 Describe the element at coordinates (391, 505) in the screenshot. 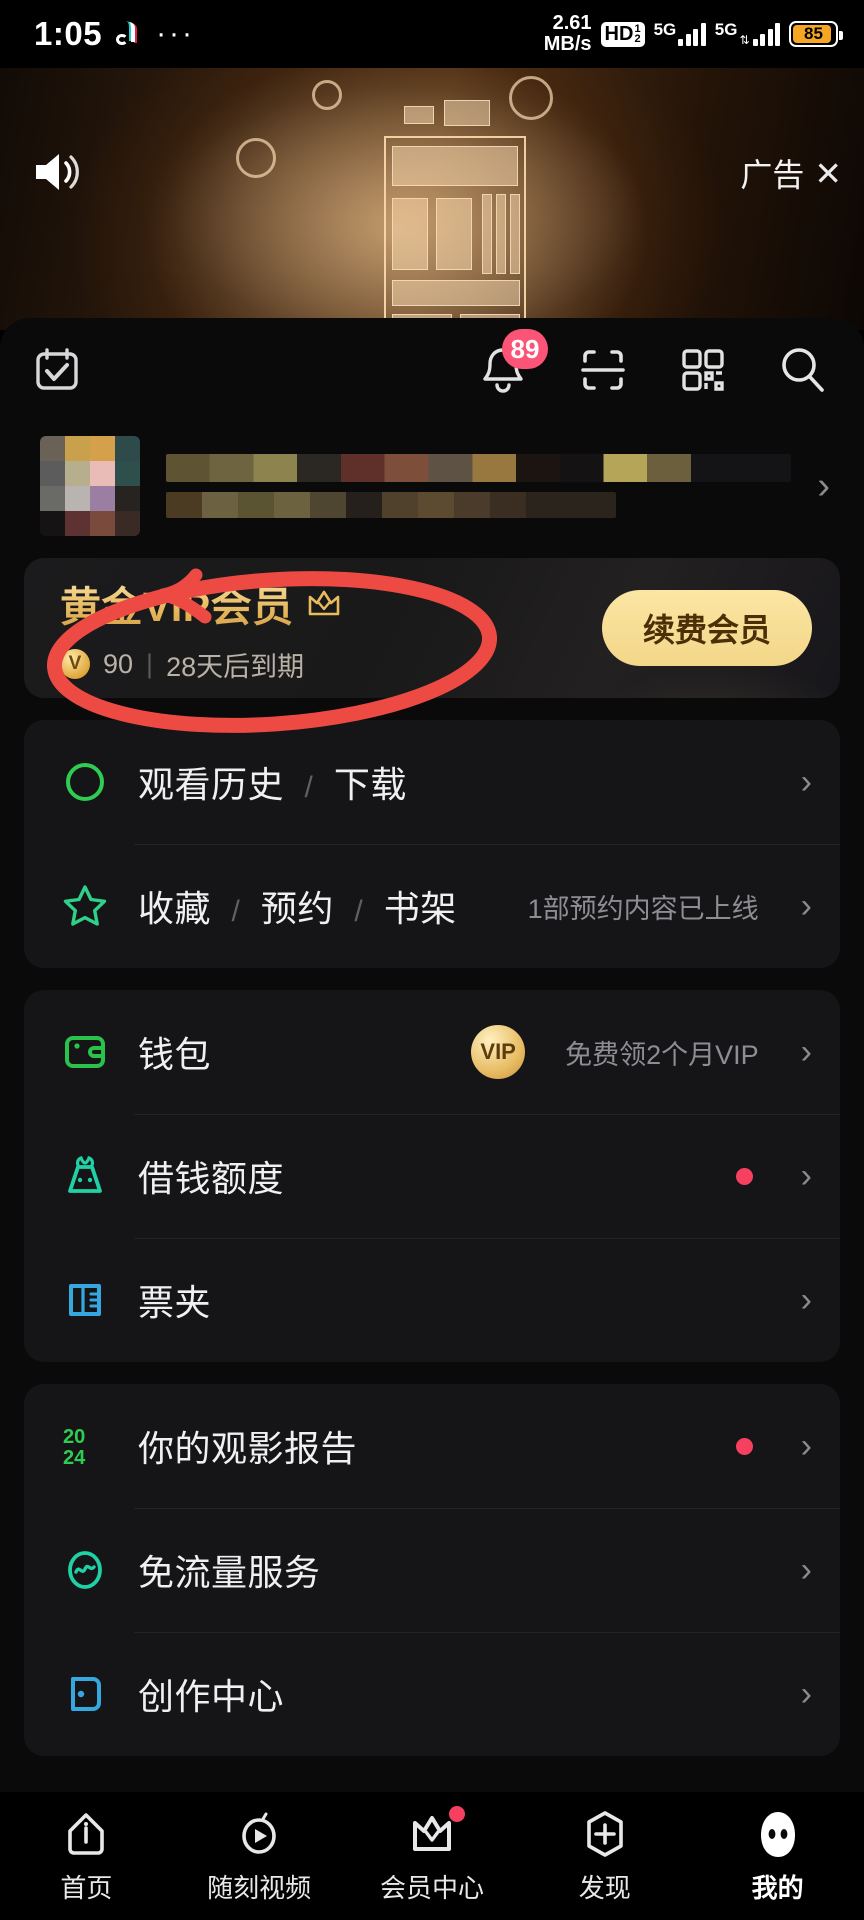

I see `user-subtitle` at that location.